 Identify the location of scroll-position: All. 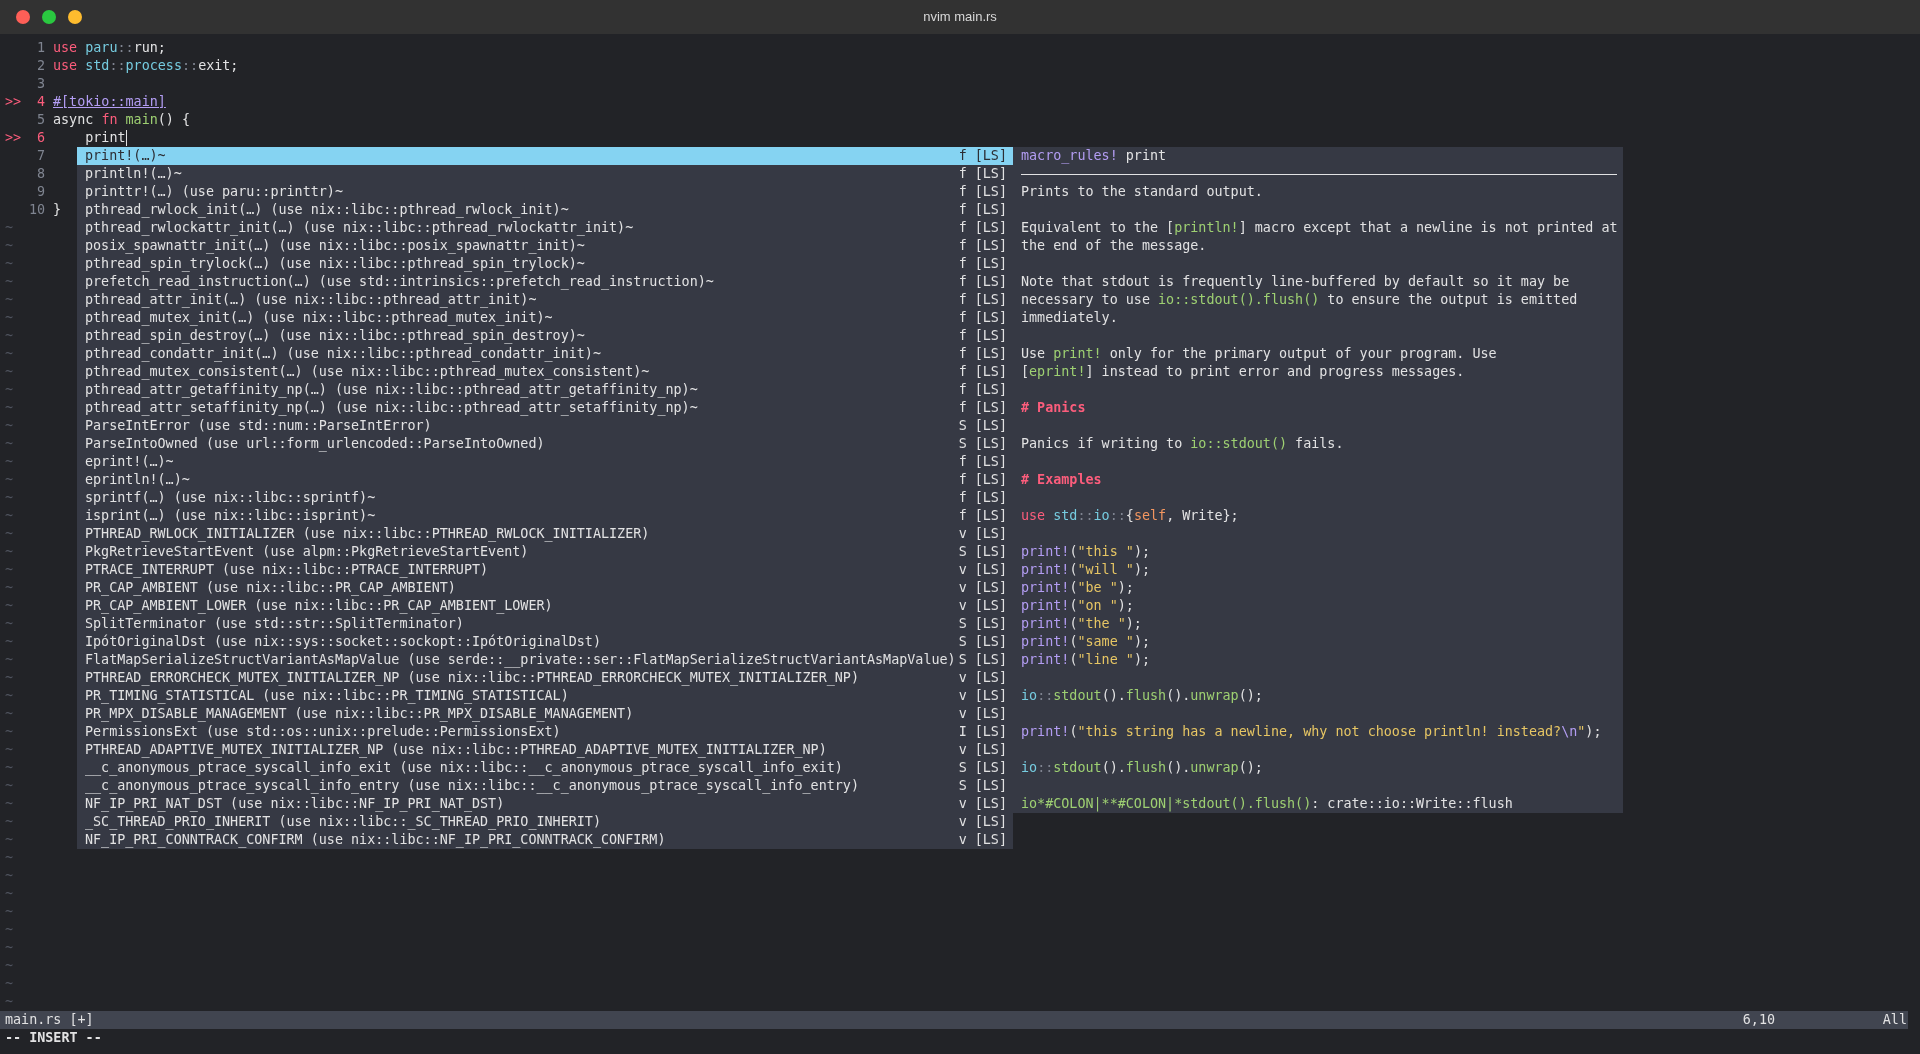
(1894, 1020).